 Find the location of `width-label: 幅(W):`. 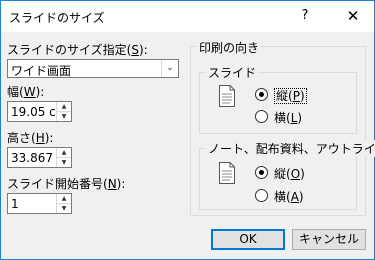

width-label: 幅(W): is located at coordinates (26, 92).